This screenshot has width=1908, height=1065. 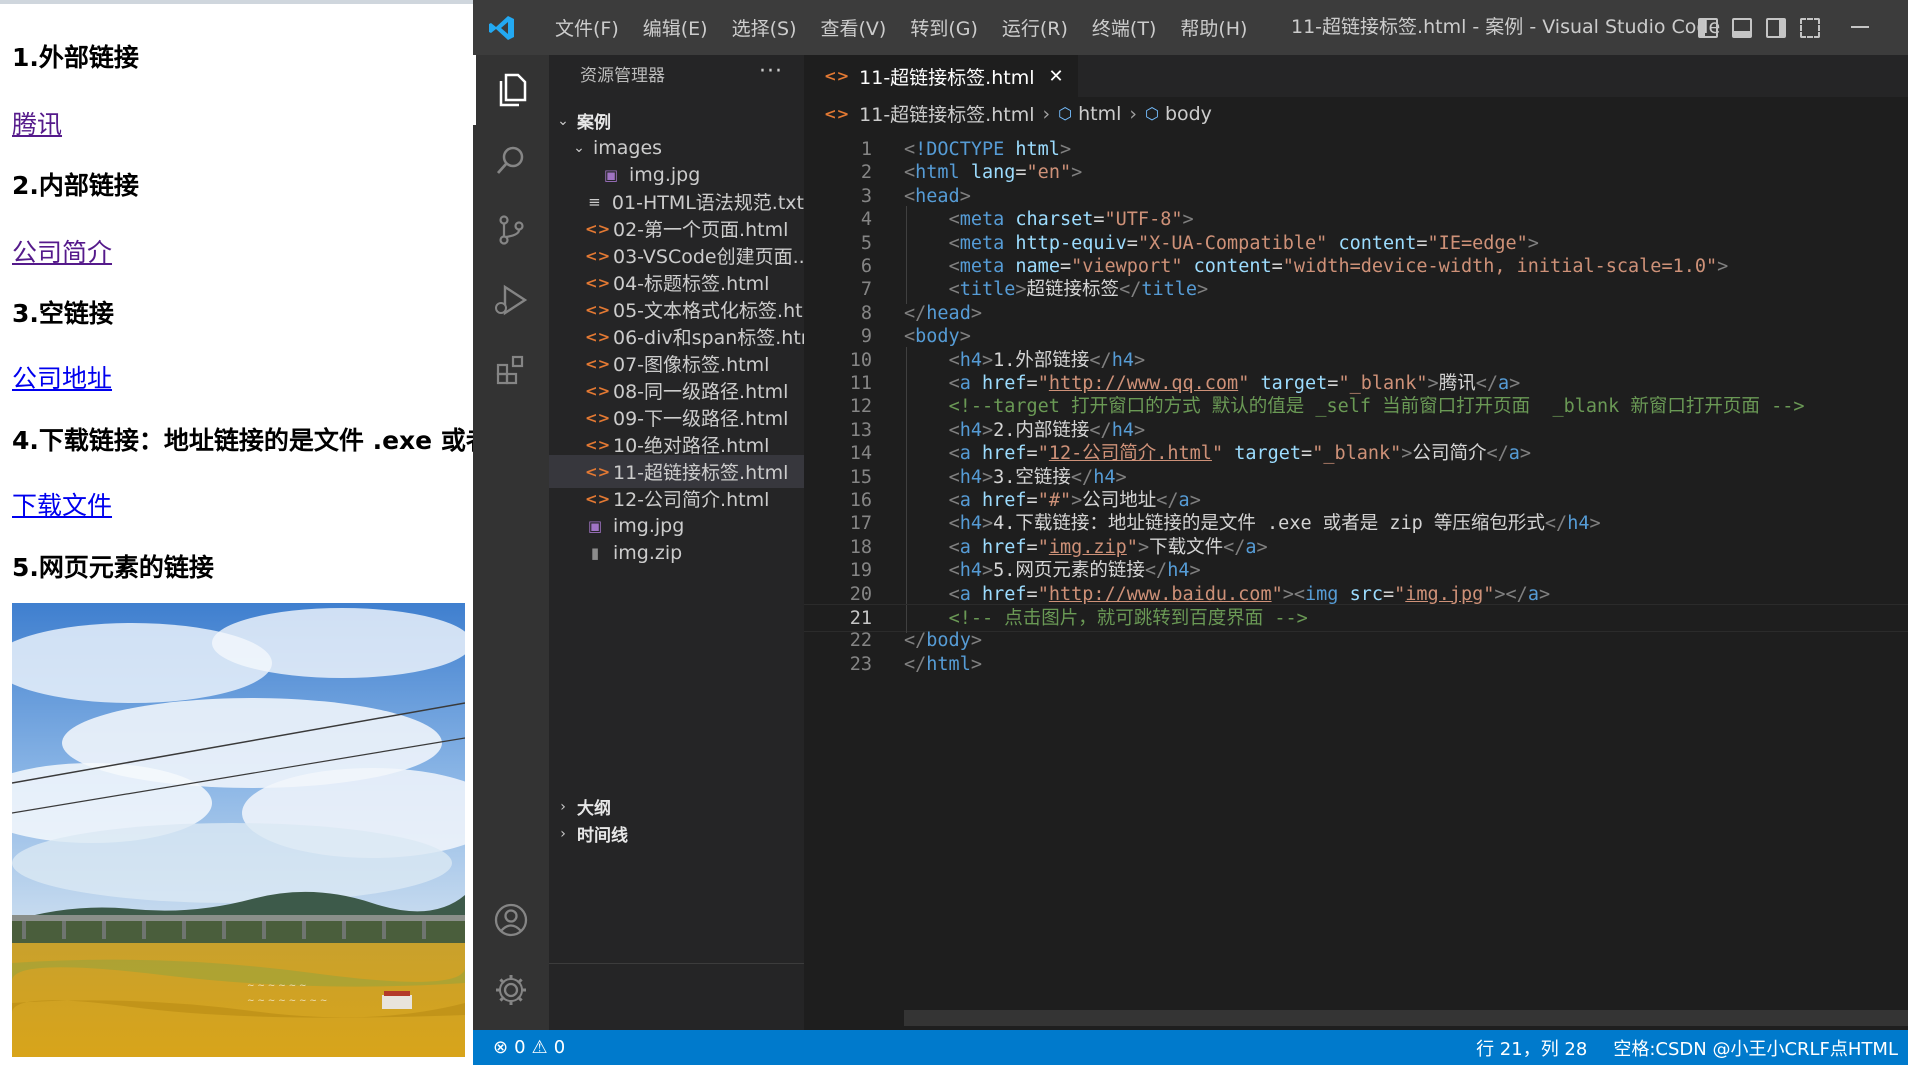 What do you see at coordinates (948, 313) in the screenshot?
I see `code-token: head` at bounding box center [948, 313].